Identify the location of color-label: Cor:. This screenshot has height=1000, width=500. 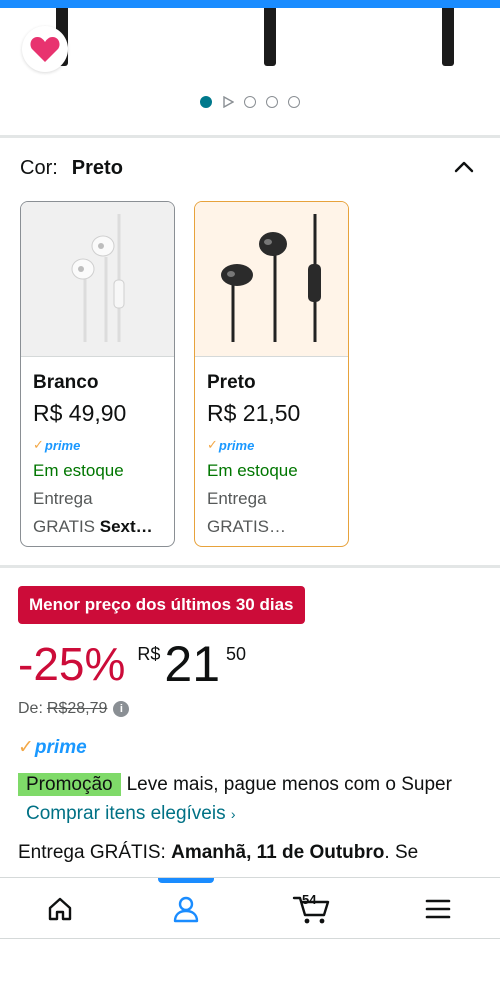
(39, 167).